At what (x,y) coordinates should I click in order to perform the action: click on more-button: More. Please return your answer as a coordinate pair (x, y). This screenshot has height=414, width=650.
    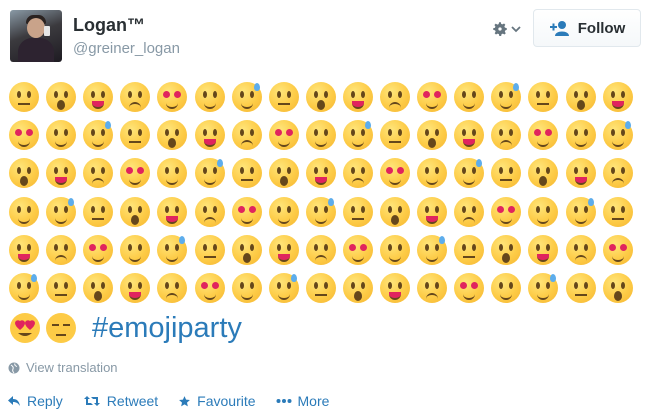
    Looking at the image, I should click on (302, 401).